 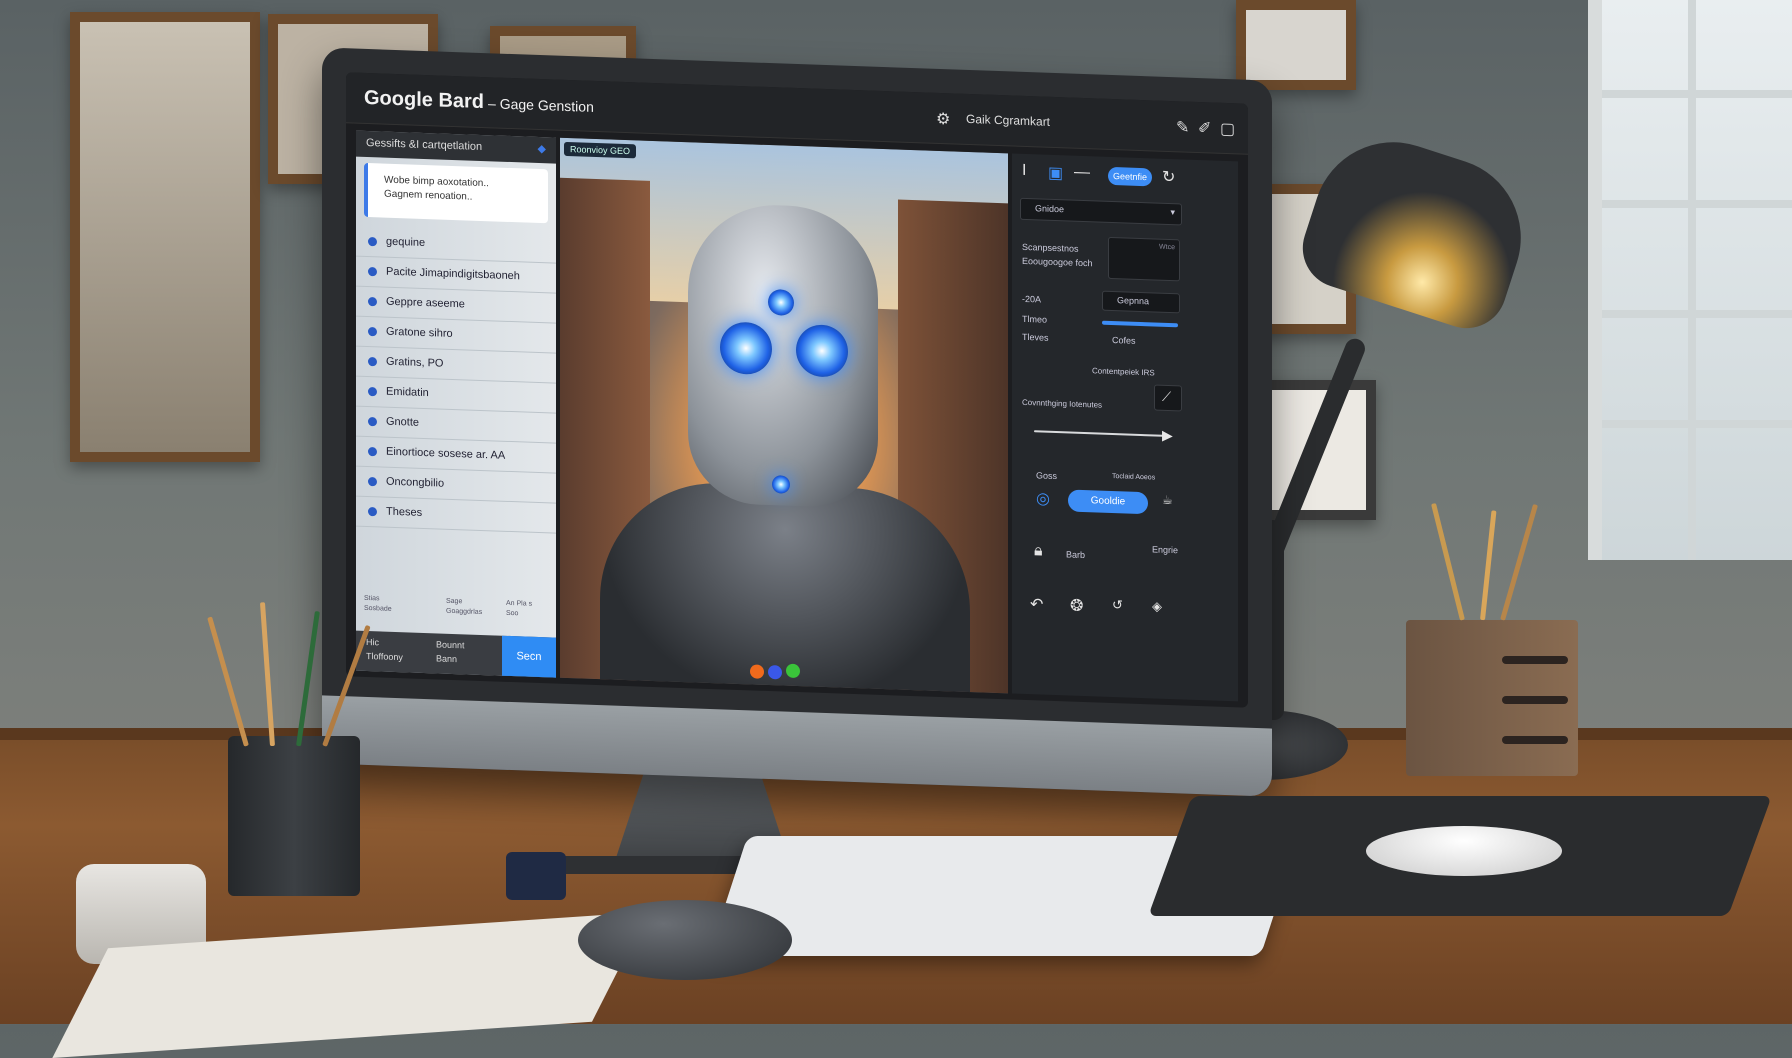 I want to click on mini-label: Soo, so click(x=512, y=613).